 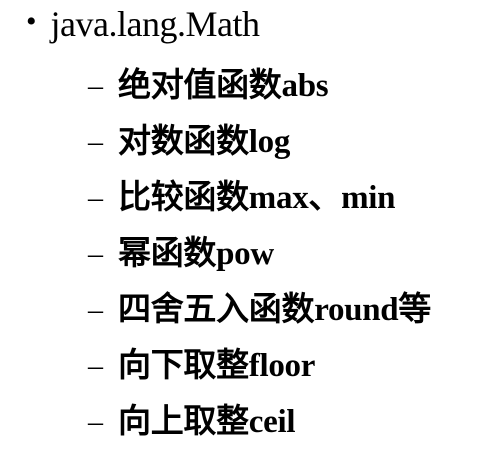 What do you see at coordinates (207, 421) in the screenshot?
I see `sub-bullet-text: 向上取整ceil` at bounding box center [207, 421].